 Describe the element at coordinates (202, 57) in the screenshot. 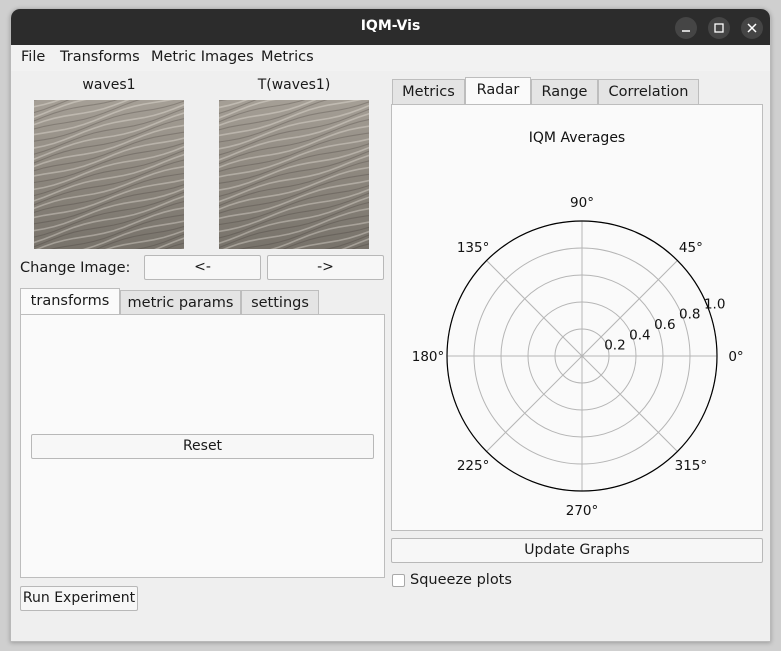

I see `menu-metric-images: Metric Images` at that location.